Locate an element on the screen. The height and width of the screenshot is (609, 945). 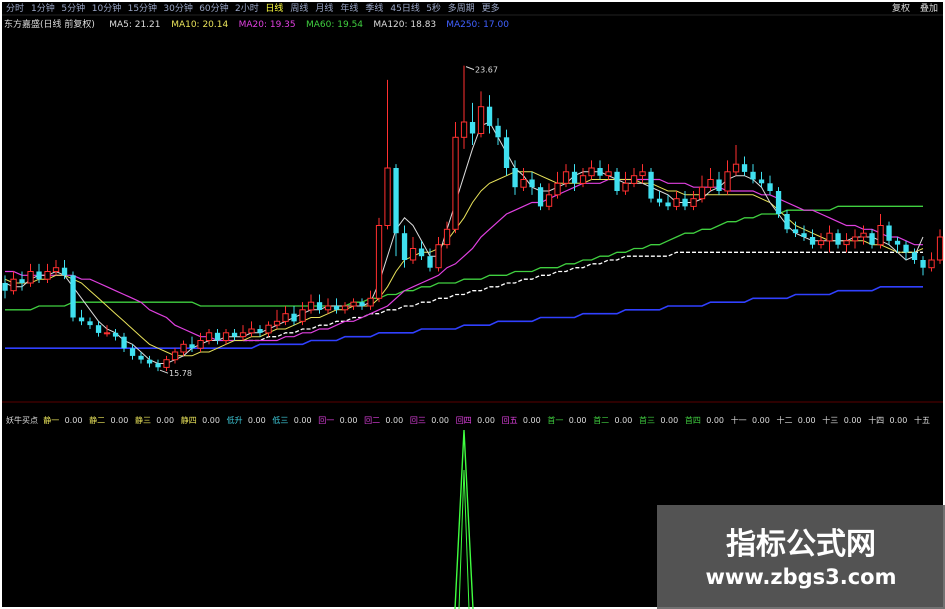
period-tab: 45日线 is located at coordinates (404, 8).